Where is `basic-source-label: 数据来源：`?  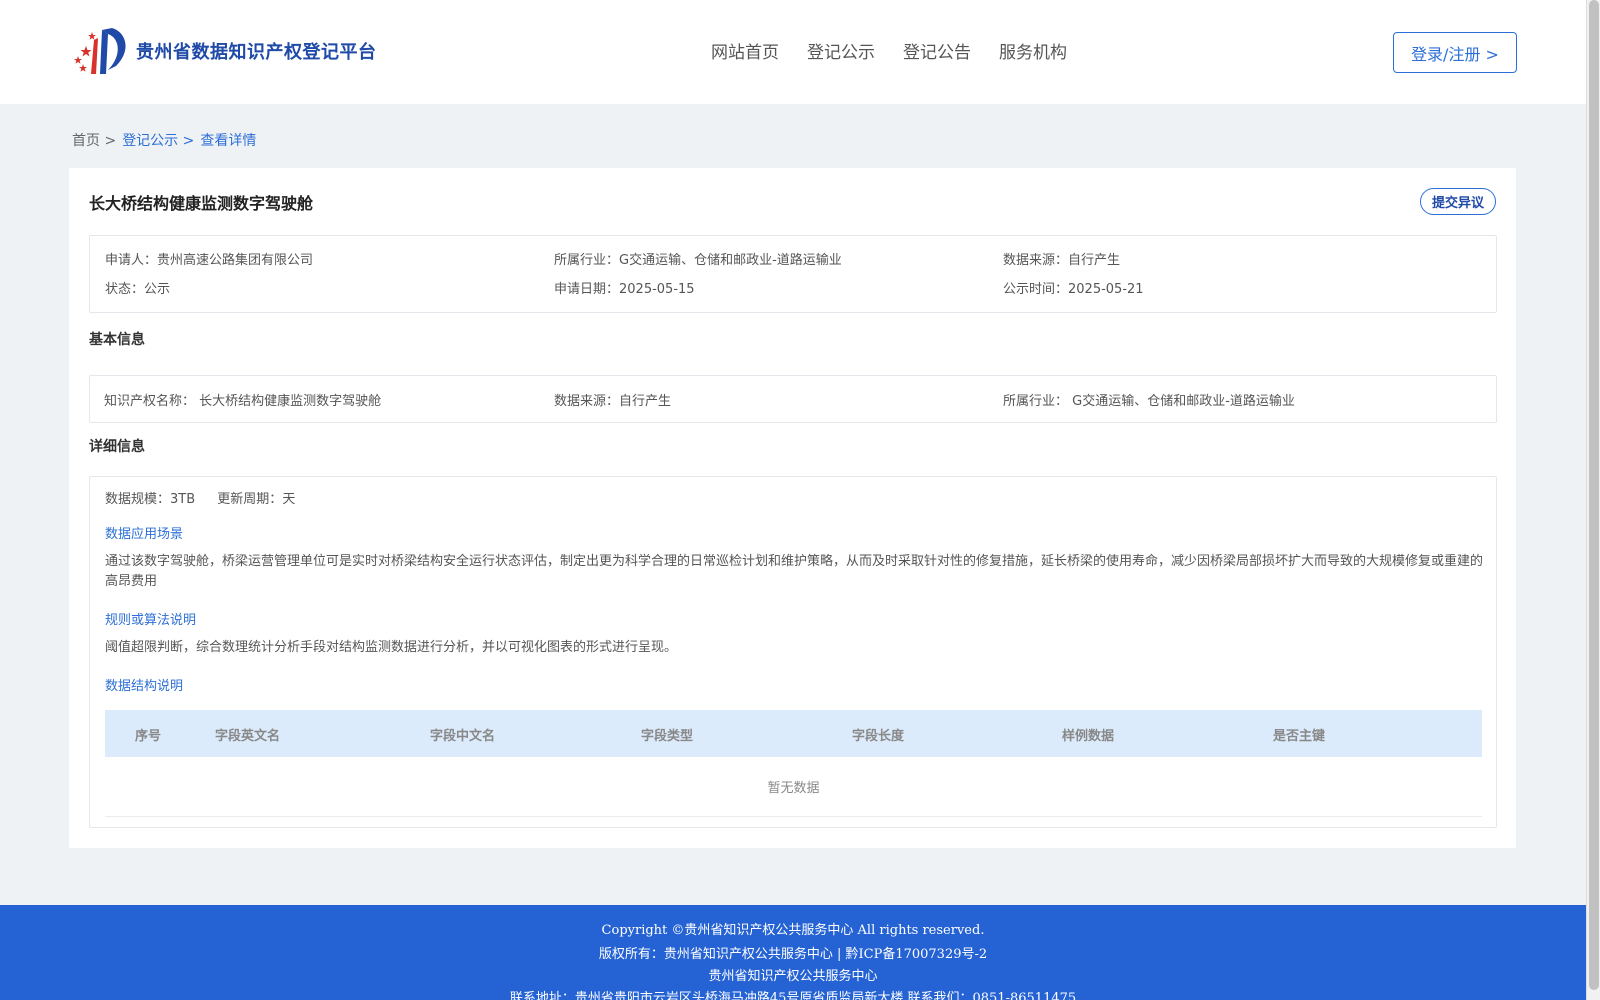
basic-source-label: 数据来源： is located at coordinates (587, 401).